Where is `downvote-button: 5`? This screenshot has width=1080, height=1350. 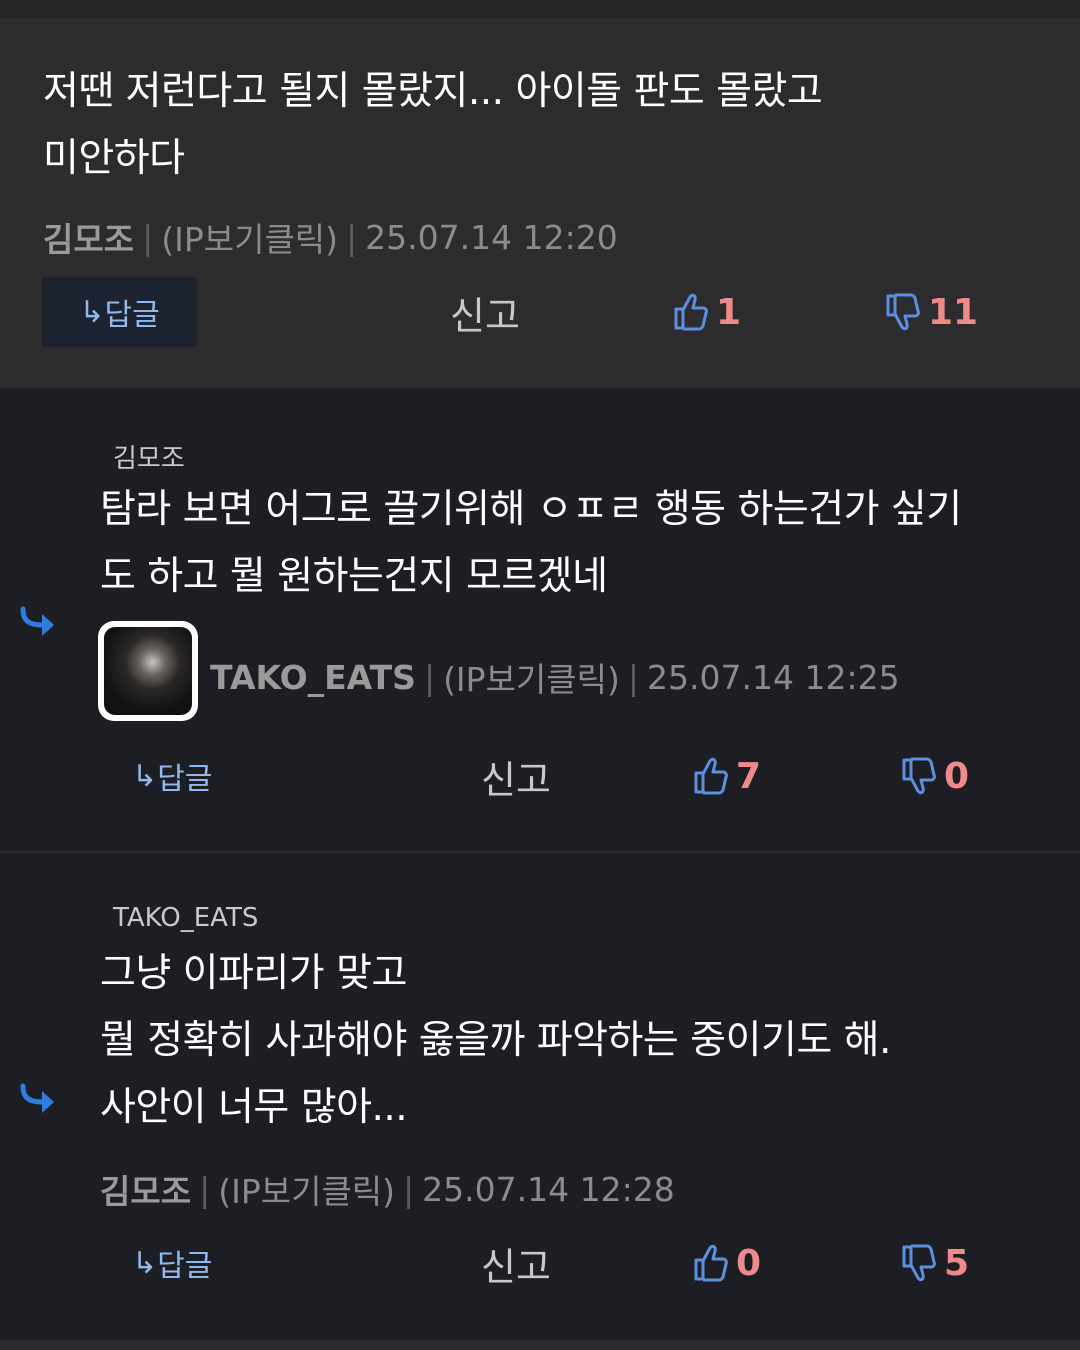 downvote-button: 5 is located at coordinates (934, 1263).